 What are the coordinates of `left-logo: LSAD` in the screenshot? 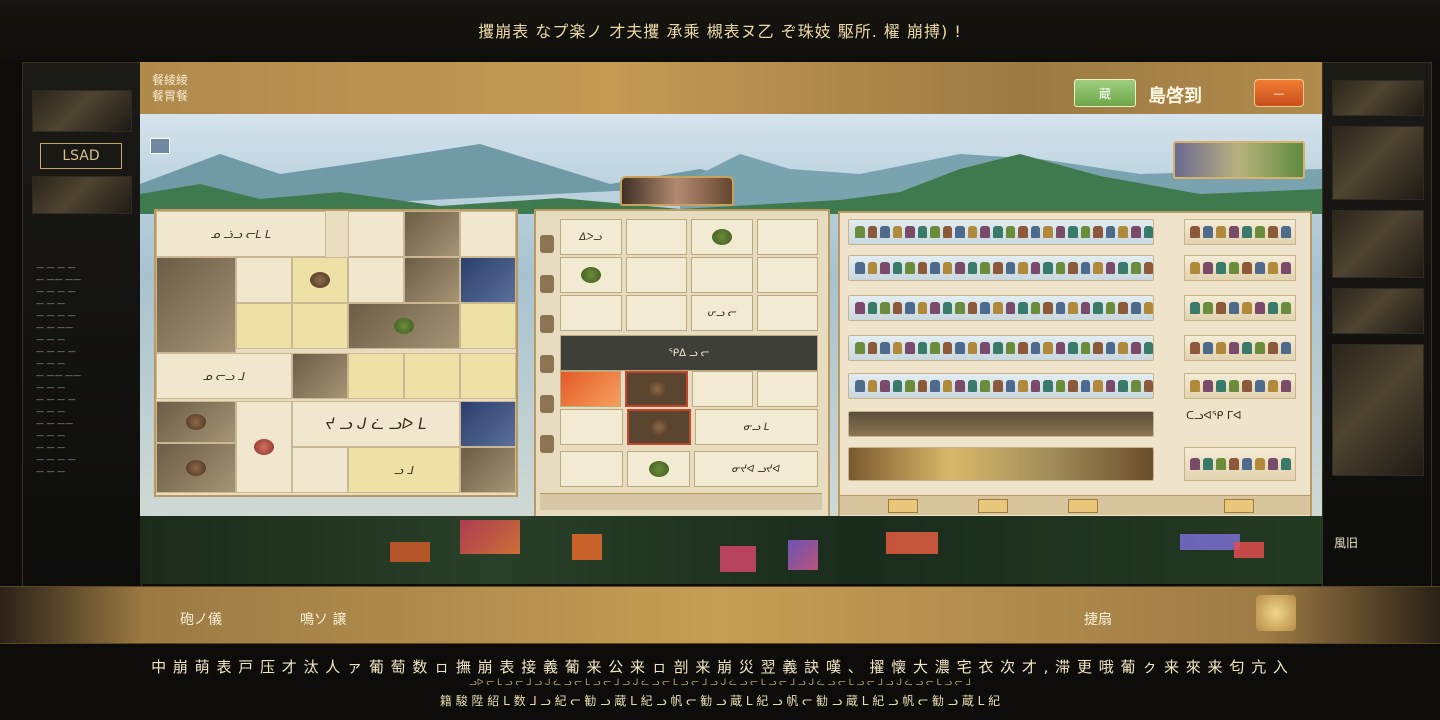 It's located at (81, 156).